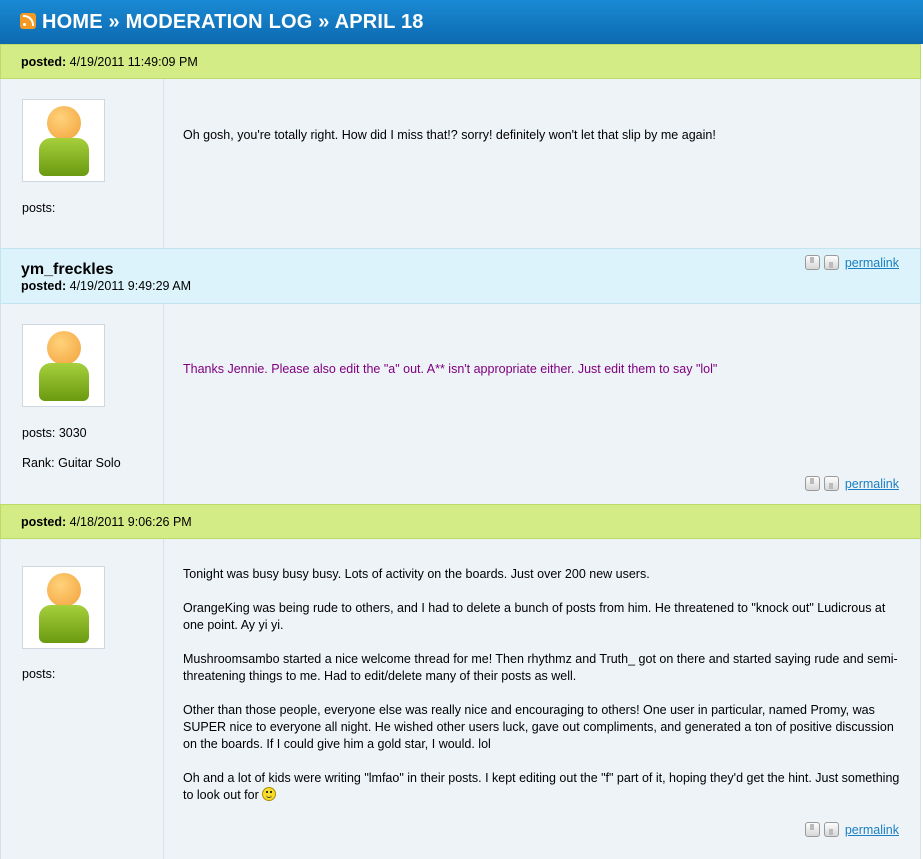 This screenshot has height=859, width=923. I want to click on post-header: ym_freckles posted: 4/19/2011 9:49:29 AM, so click(460, 276).